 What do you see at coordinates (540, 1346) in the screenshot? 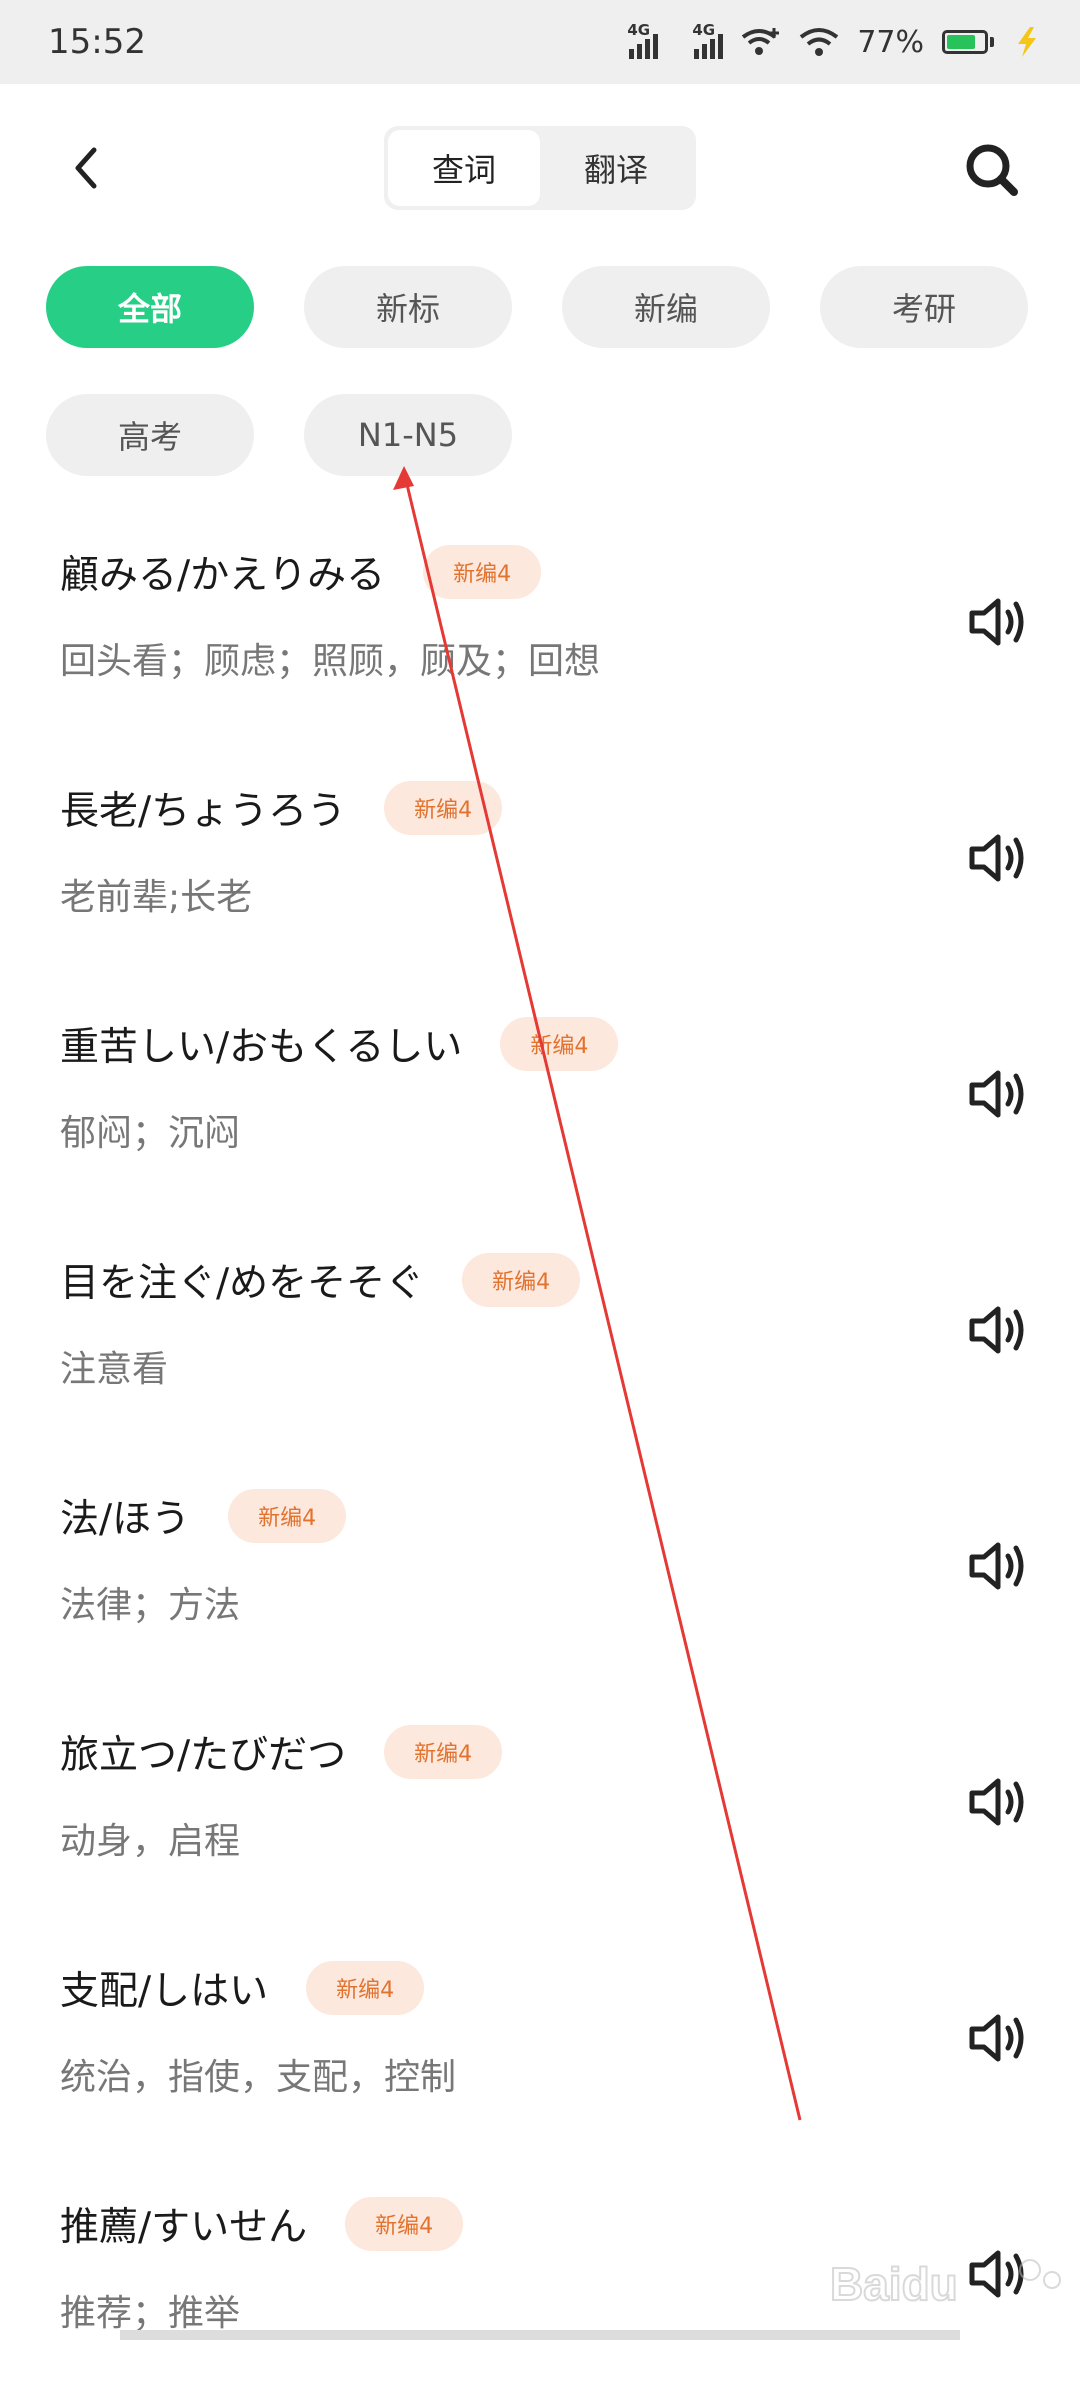
I see `list-item: 目を注ぐ/めをそそぐ 新编4 注意看` at bounding box center [540, 1346].